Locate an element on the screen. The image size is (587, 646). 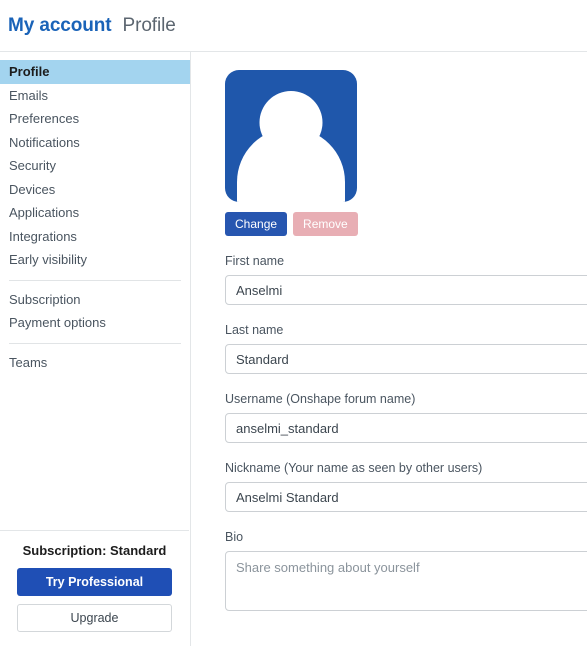
sidebar-item-label: Subscription is located at coordinates (45, 299).